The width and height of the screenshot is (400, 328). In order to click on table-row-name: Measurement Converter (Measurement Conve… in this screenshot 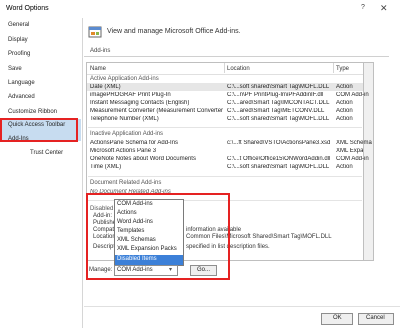, I will do `click(156, 111)`.